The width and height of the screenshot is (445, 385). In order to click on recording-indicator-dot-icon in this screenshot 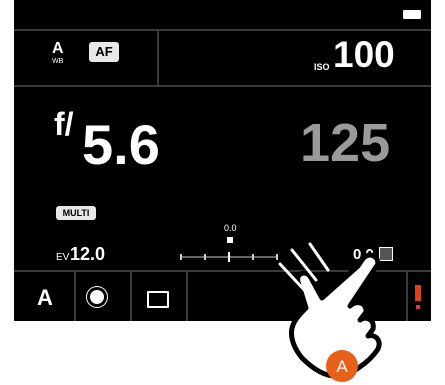, I will do `click(418, 307)`.